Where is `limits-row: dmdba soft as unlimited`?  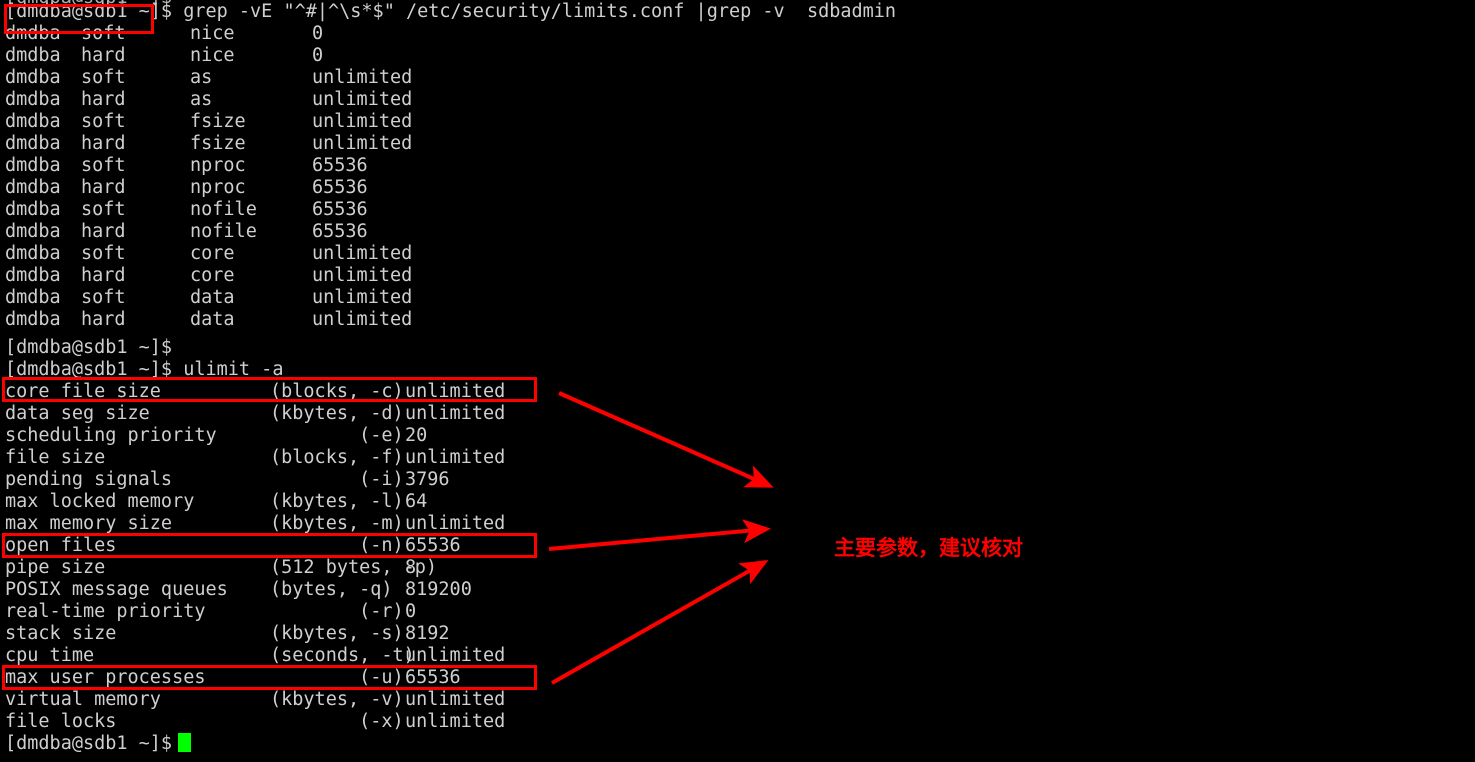
limits-row: dmdba soft as unlimited is located at coordinates (208, 78).